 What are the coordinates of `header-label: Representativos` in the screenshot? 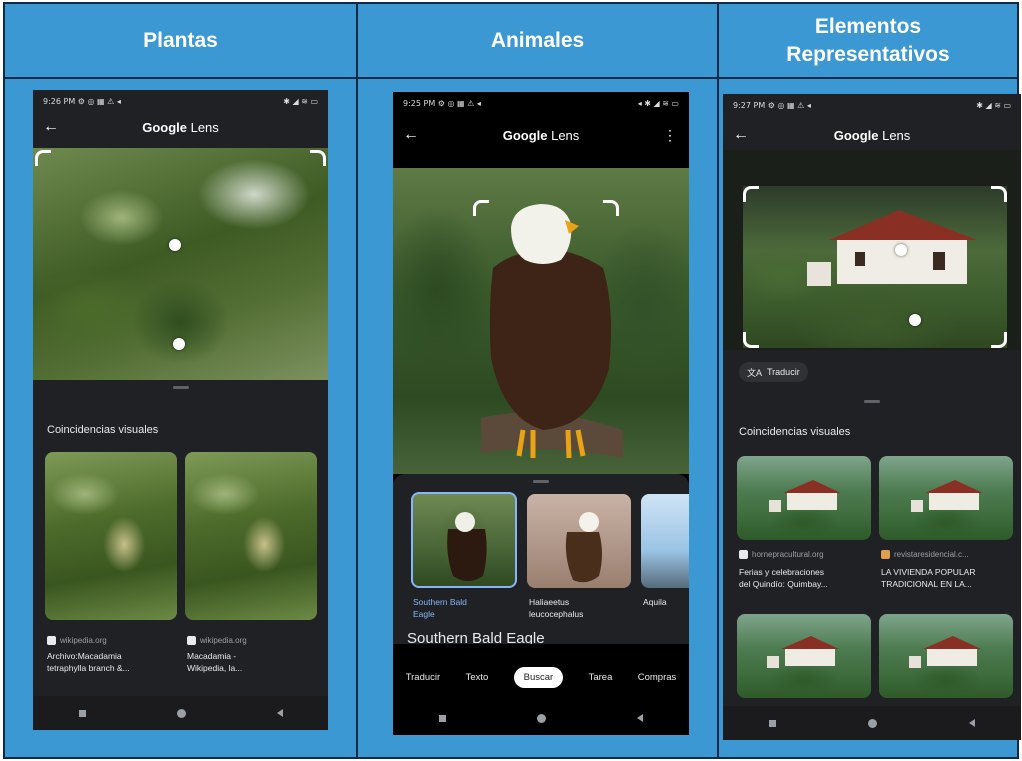 It's located at (868, 54).